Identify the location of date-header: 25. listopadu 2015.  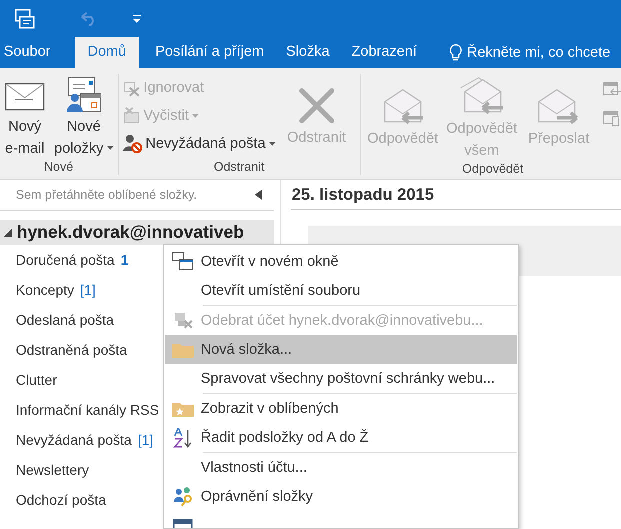
(456, 198).